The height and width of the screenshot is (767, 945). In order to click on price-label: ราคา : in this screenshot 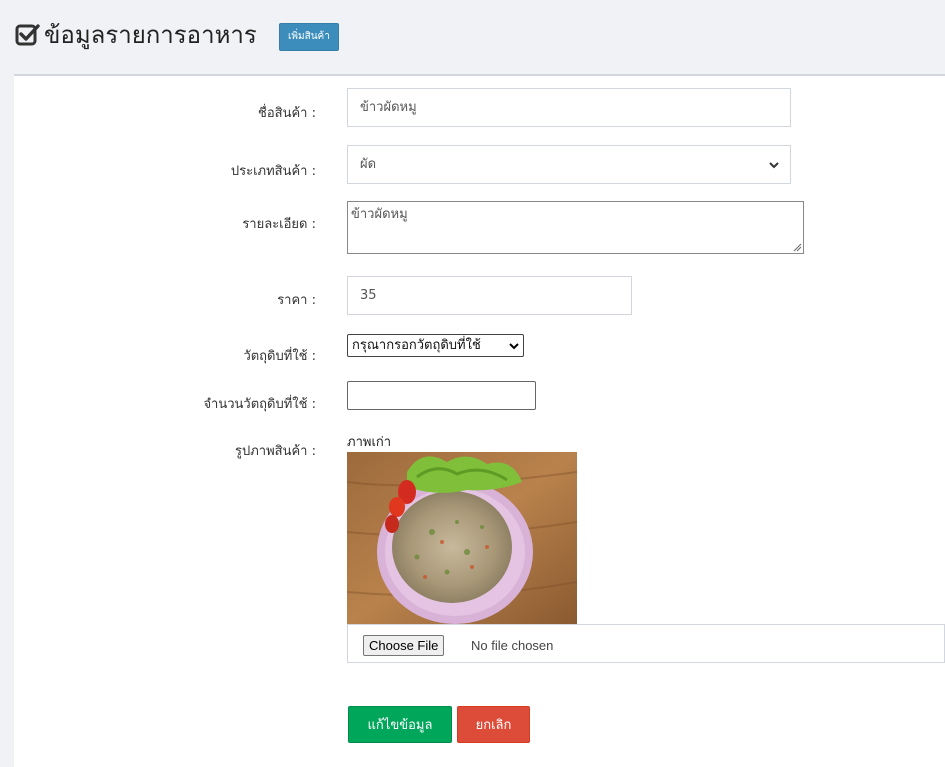, I will do `click(296, 300)`.